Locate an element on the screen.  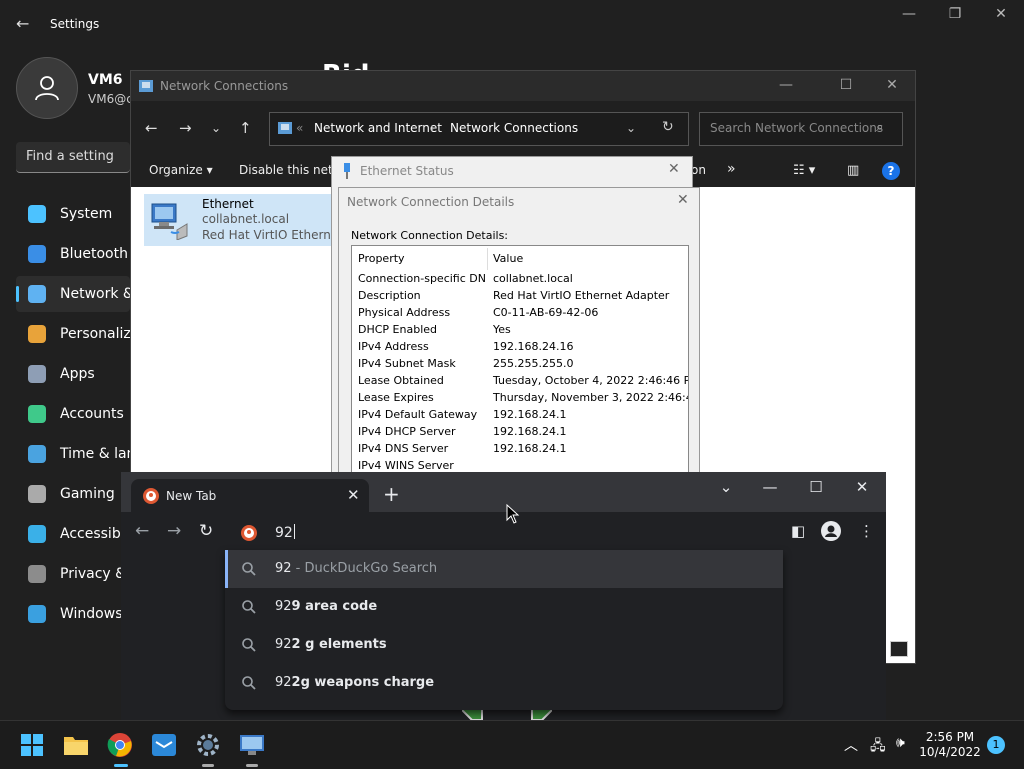
tab-new-tab: New Tab ✕ is located at coordinates (250, 495).